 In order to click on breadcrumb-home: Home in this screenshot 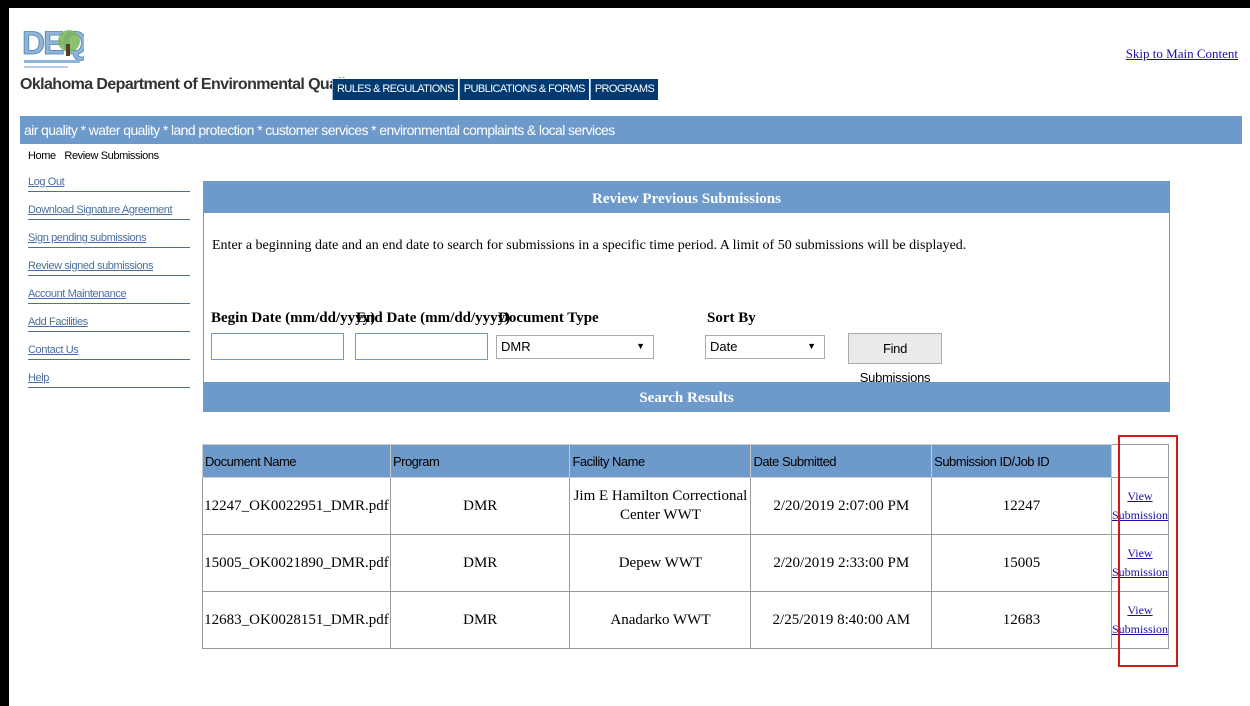, I will do `click(42, 156)`.